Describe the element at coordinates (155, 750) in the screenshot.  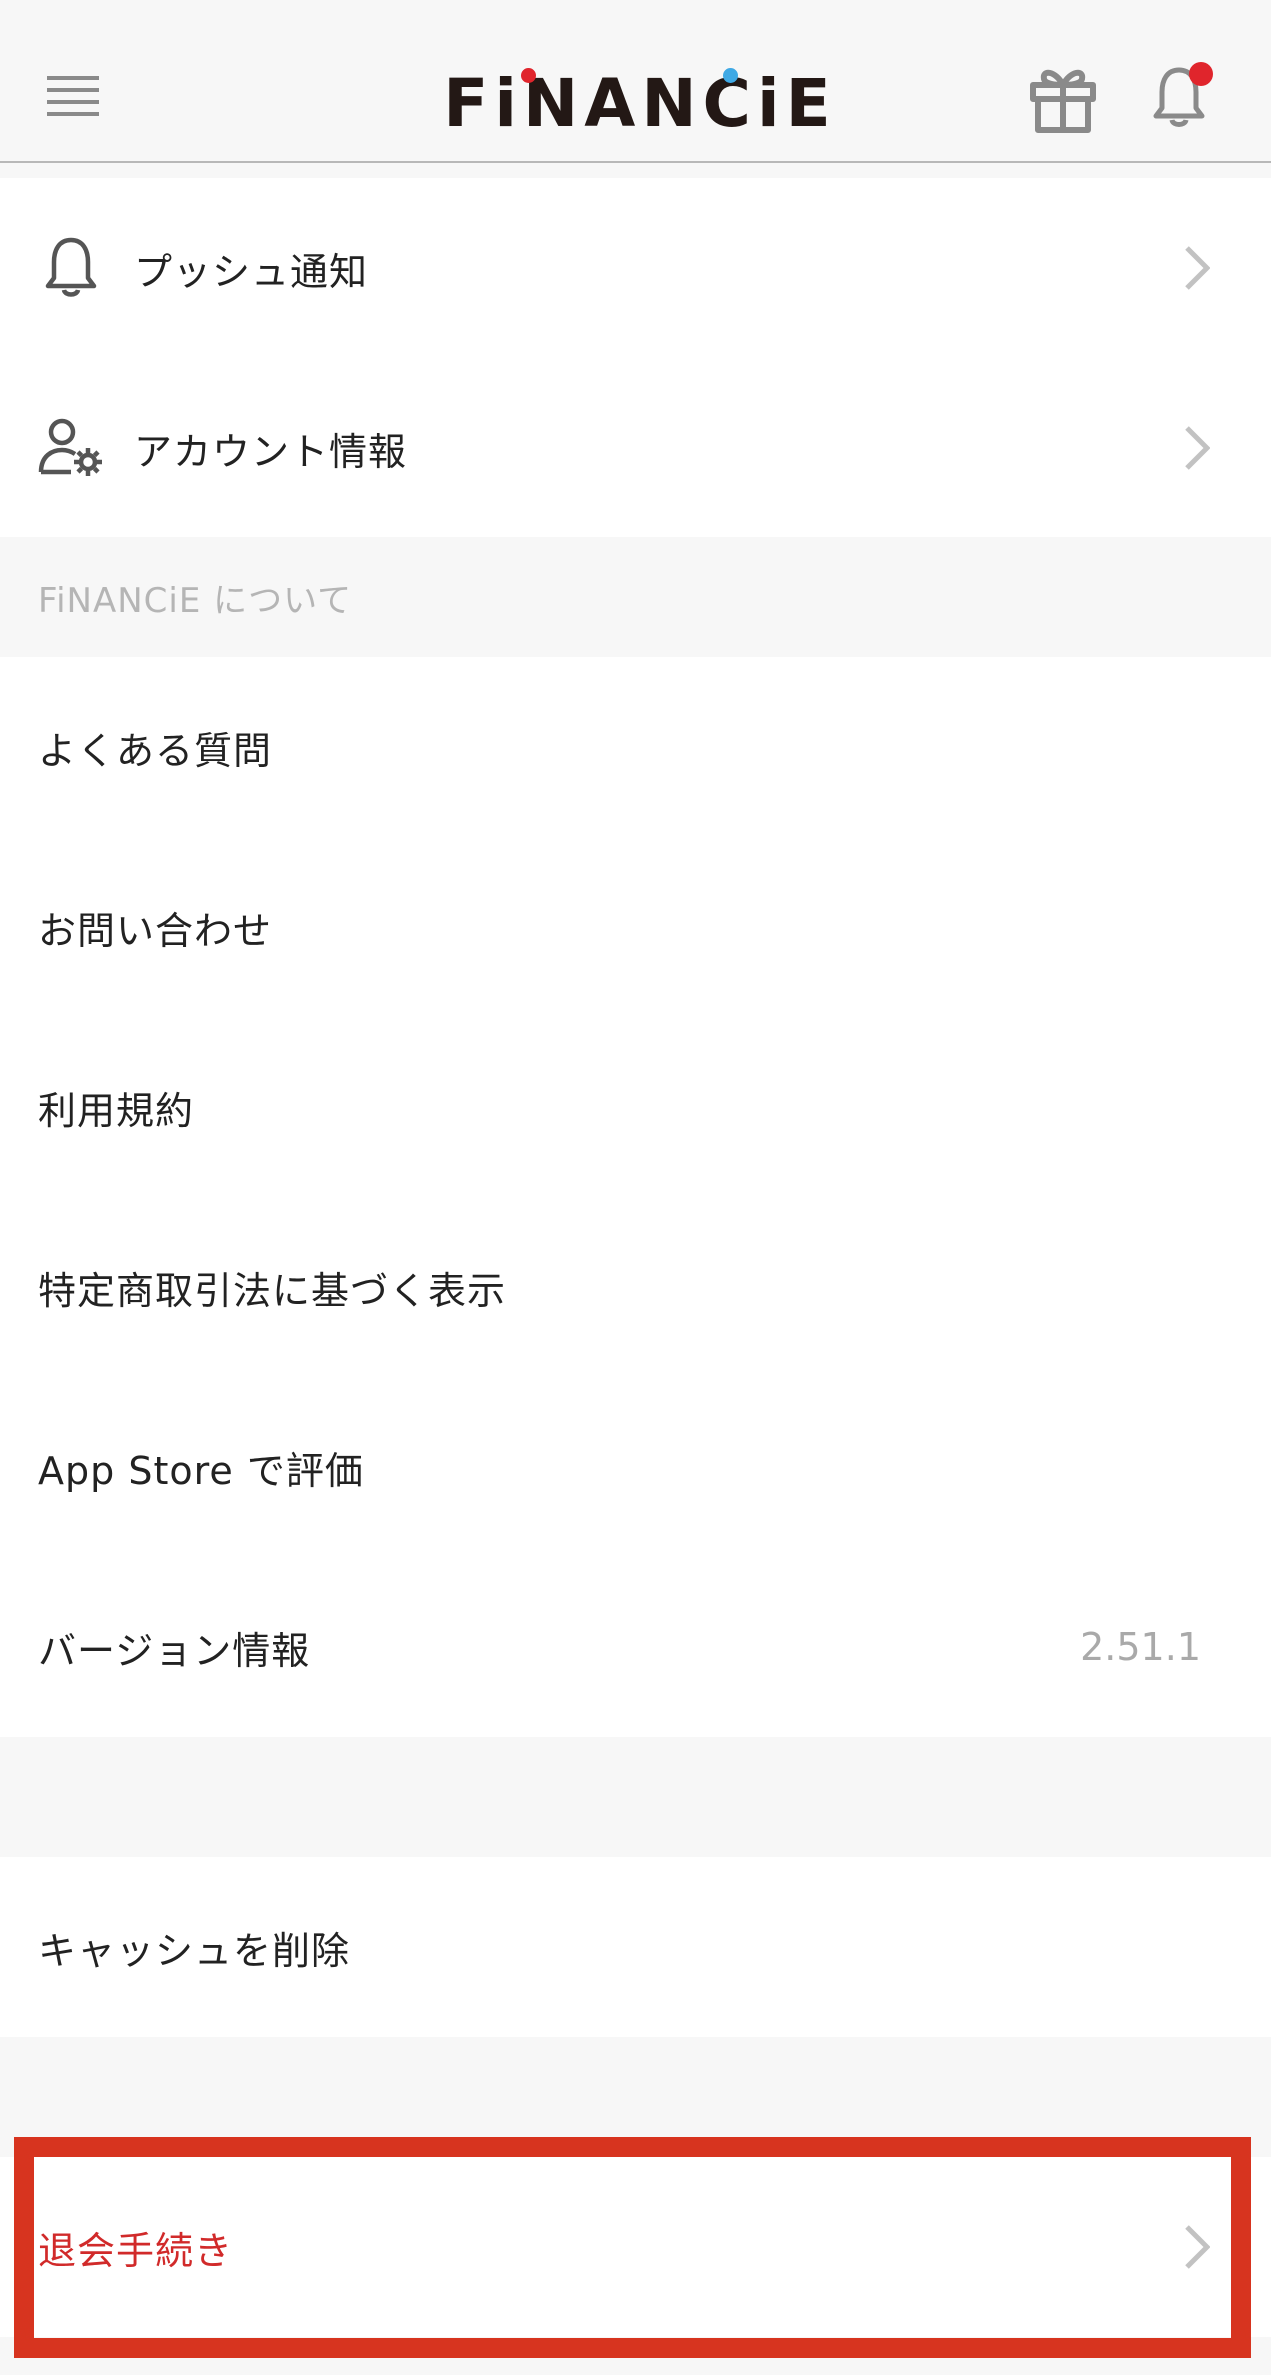
I see `faq-label: よくある質問` at that location.